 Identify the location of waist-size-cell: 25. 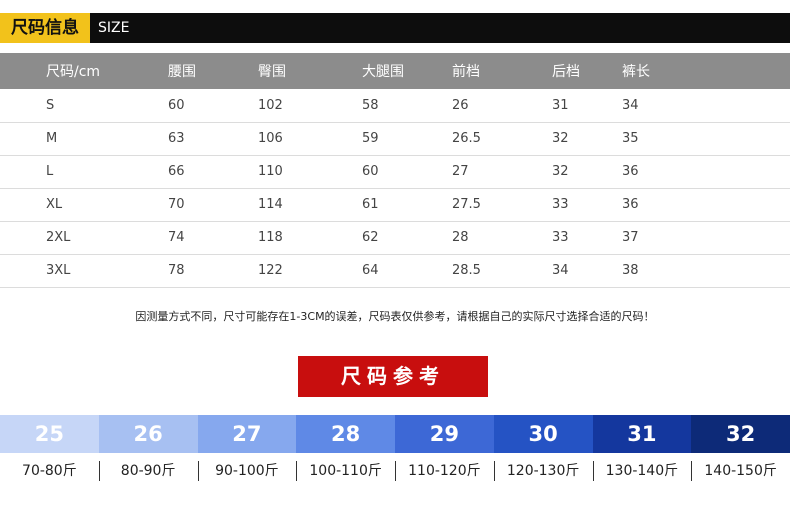
(49, 434).